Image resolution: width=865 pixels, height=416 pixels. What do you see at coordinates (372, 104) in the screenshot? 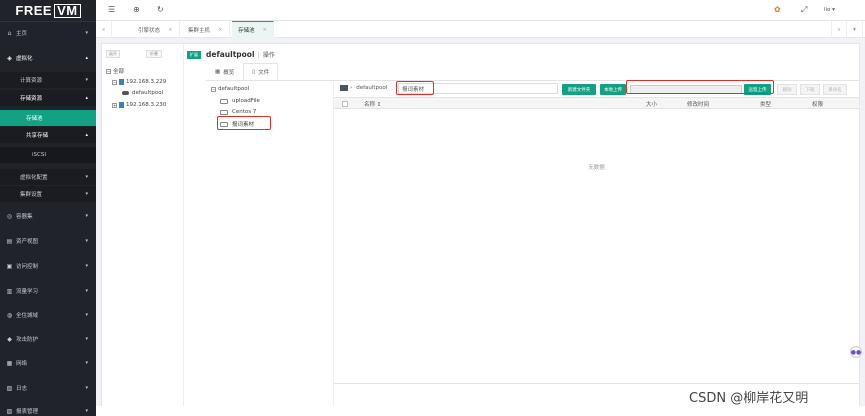
I see `column-name: 名称 ↕` at bounding box center [372, 104].